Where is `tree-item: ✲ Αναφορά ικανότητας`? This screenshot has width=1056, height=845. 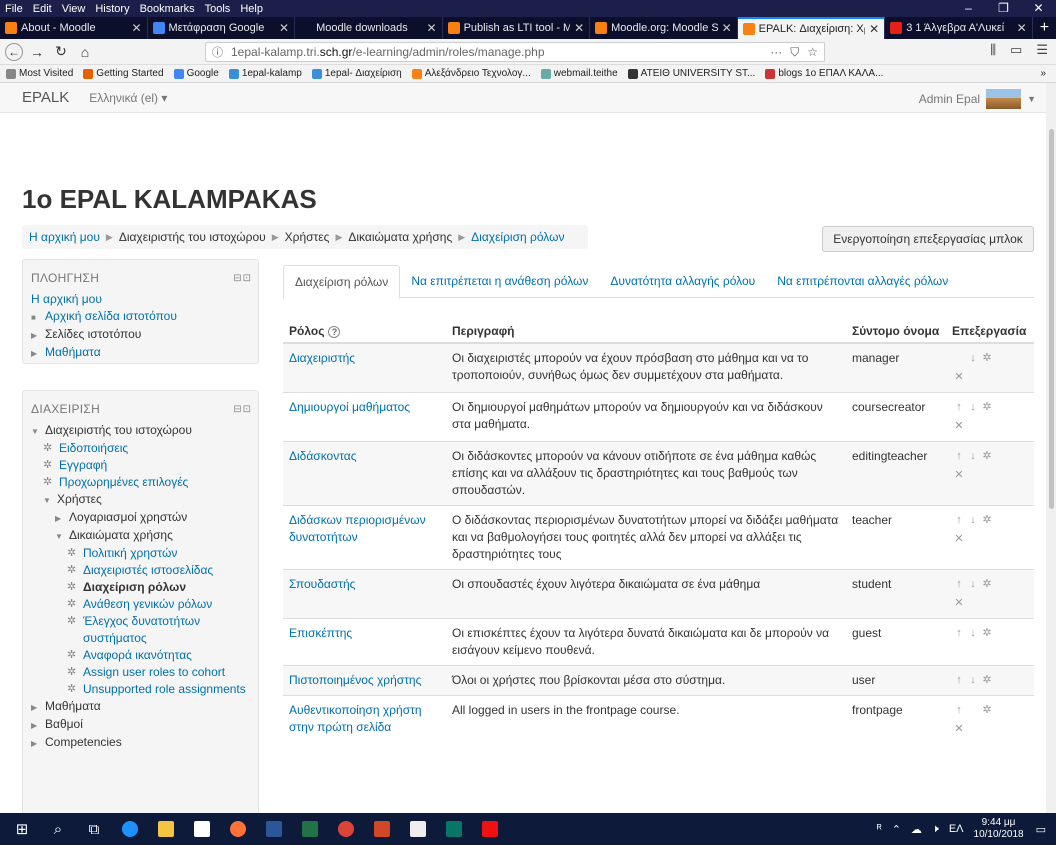
tree-item: ✲ Αναφορά ικανότητας is located at coordinates (140, 655).